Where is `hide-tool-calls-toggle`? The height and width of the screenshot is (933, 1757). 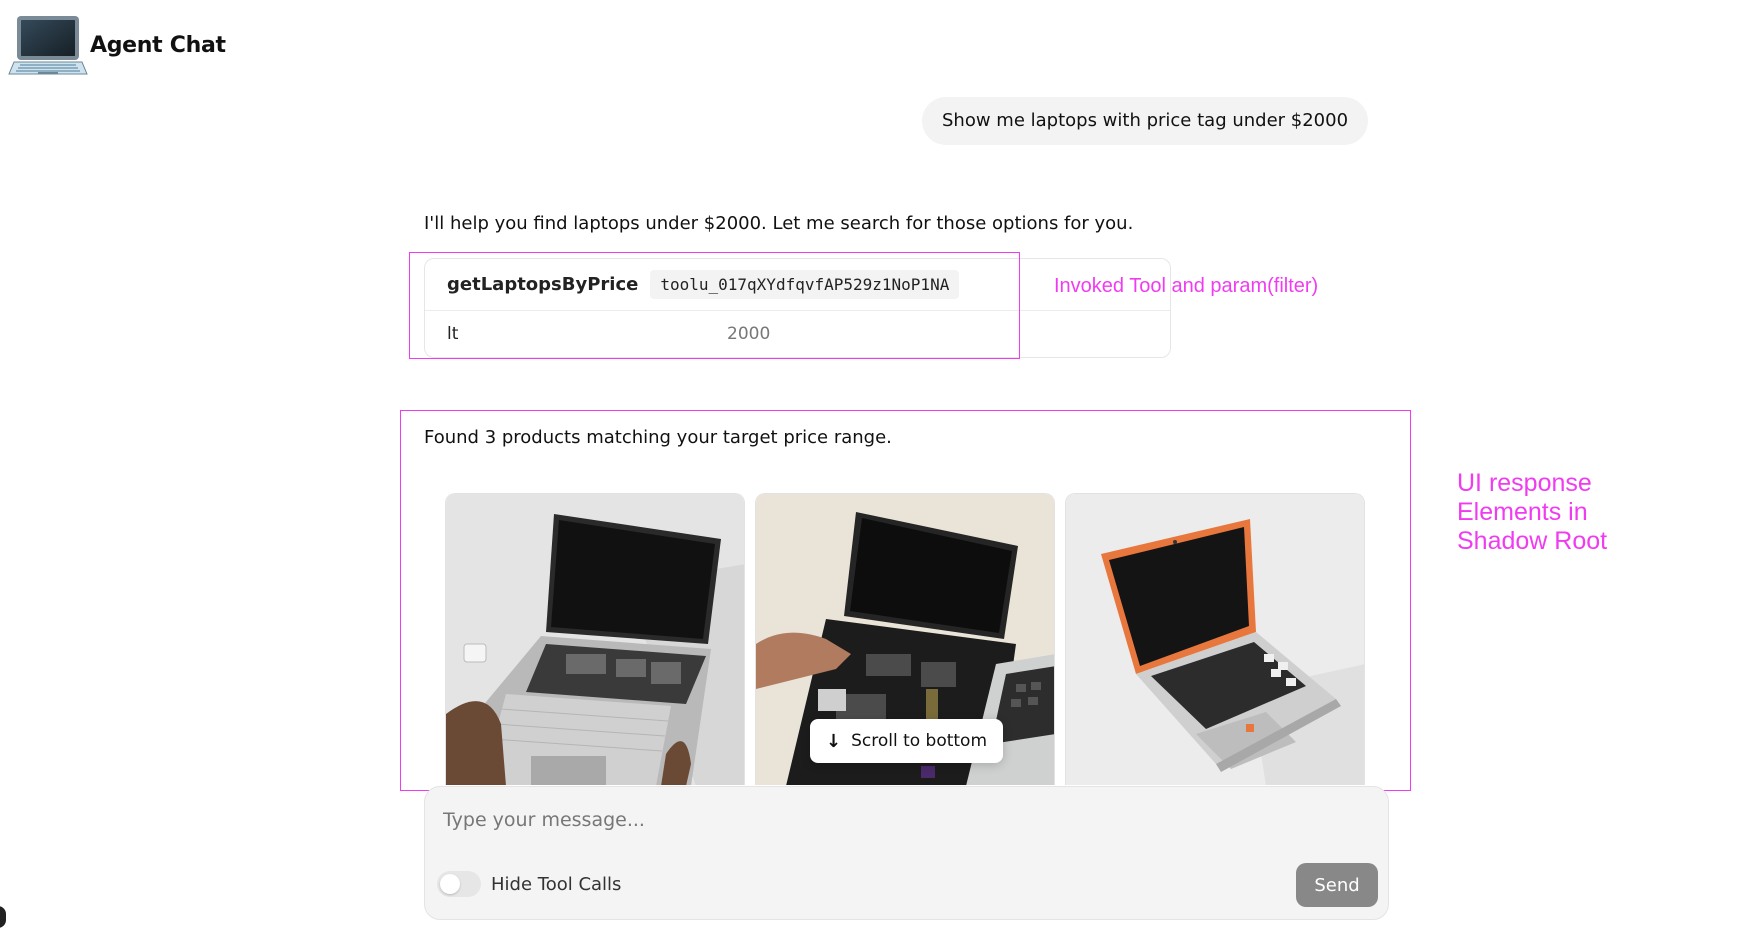
hide-tool-calls-toggle is located at coordinates (459, 884).